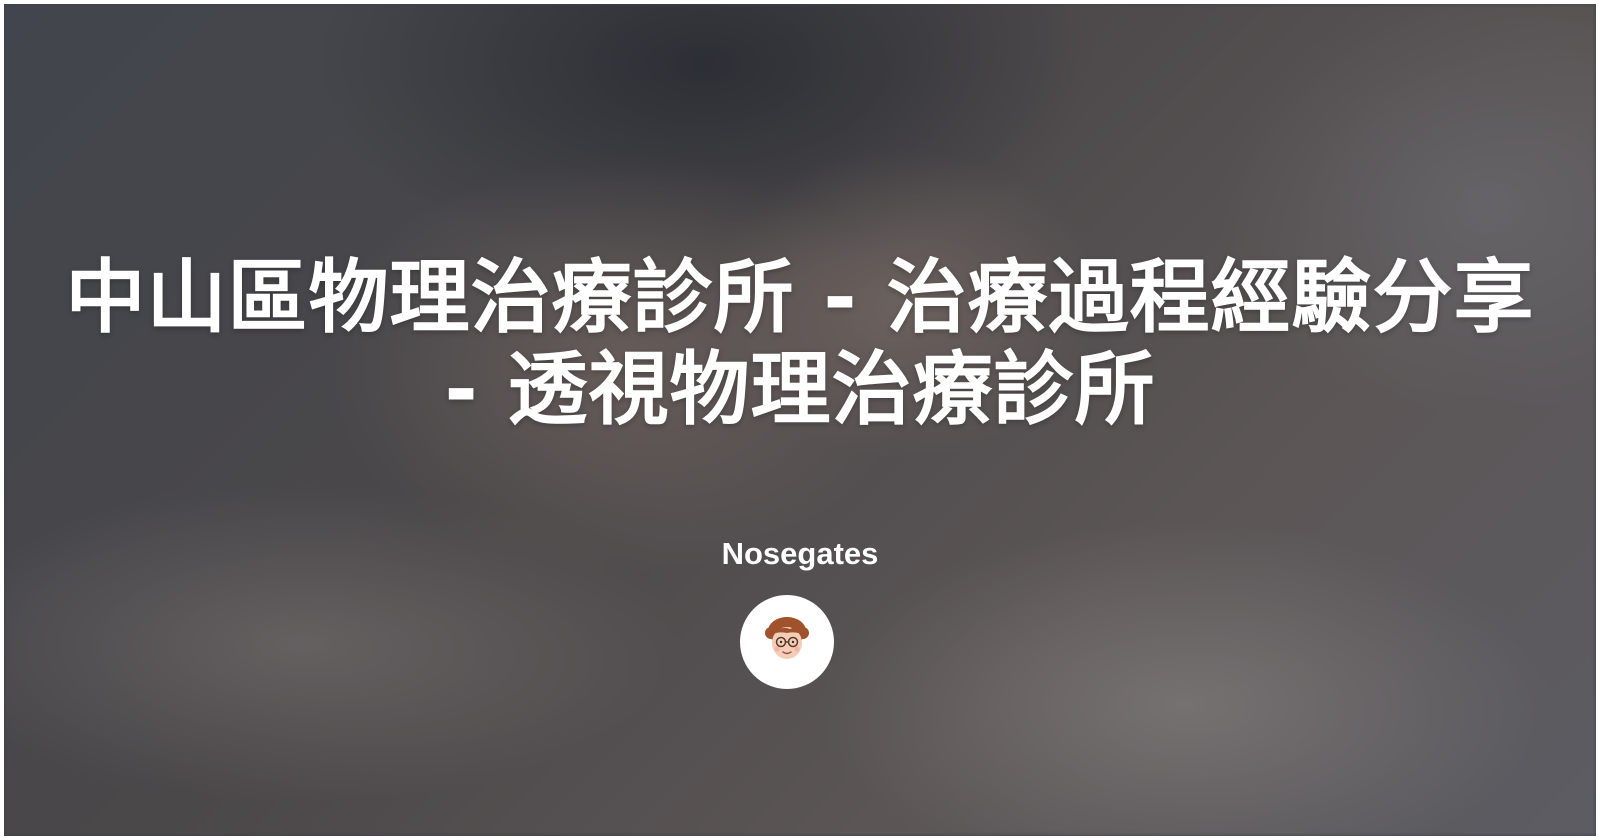  What do you see at coordinates (800, 553) in the screenshot?
I see `author-name: Nosegates` at bounding box center [800, 553].